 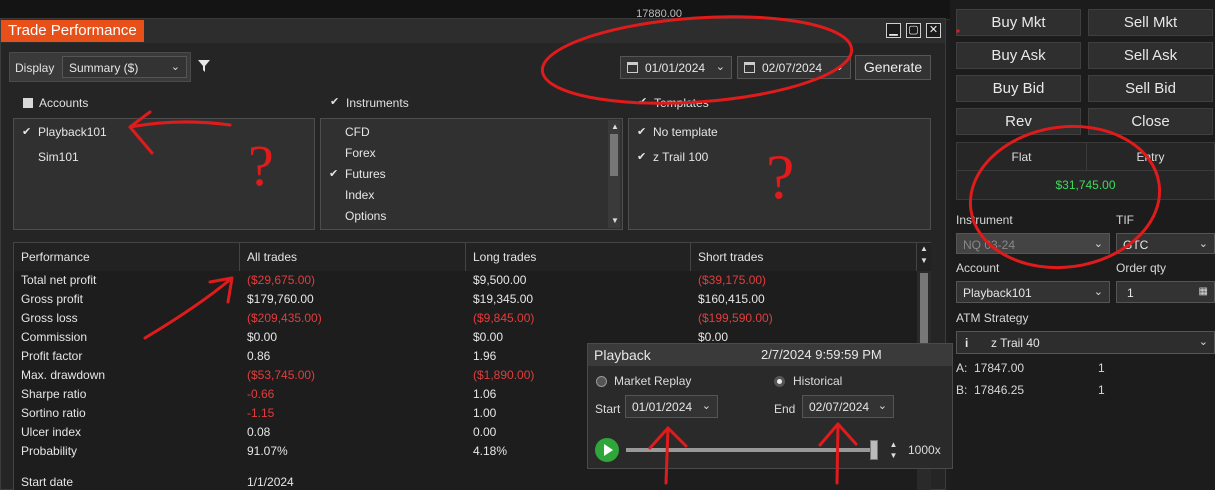 What do you see at coordinates (668, 455) in the screenshot?
I see `annotation-arrow-start-date` at bounding box center [668, 455].